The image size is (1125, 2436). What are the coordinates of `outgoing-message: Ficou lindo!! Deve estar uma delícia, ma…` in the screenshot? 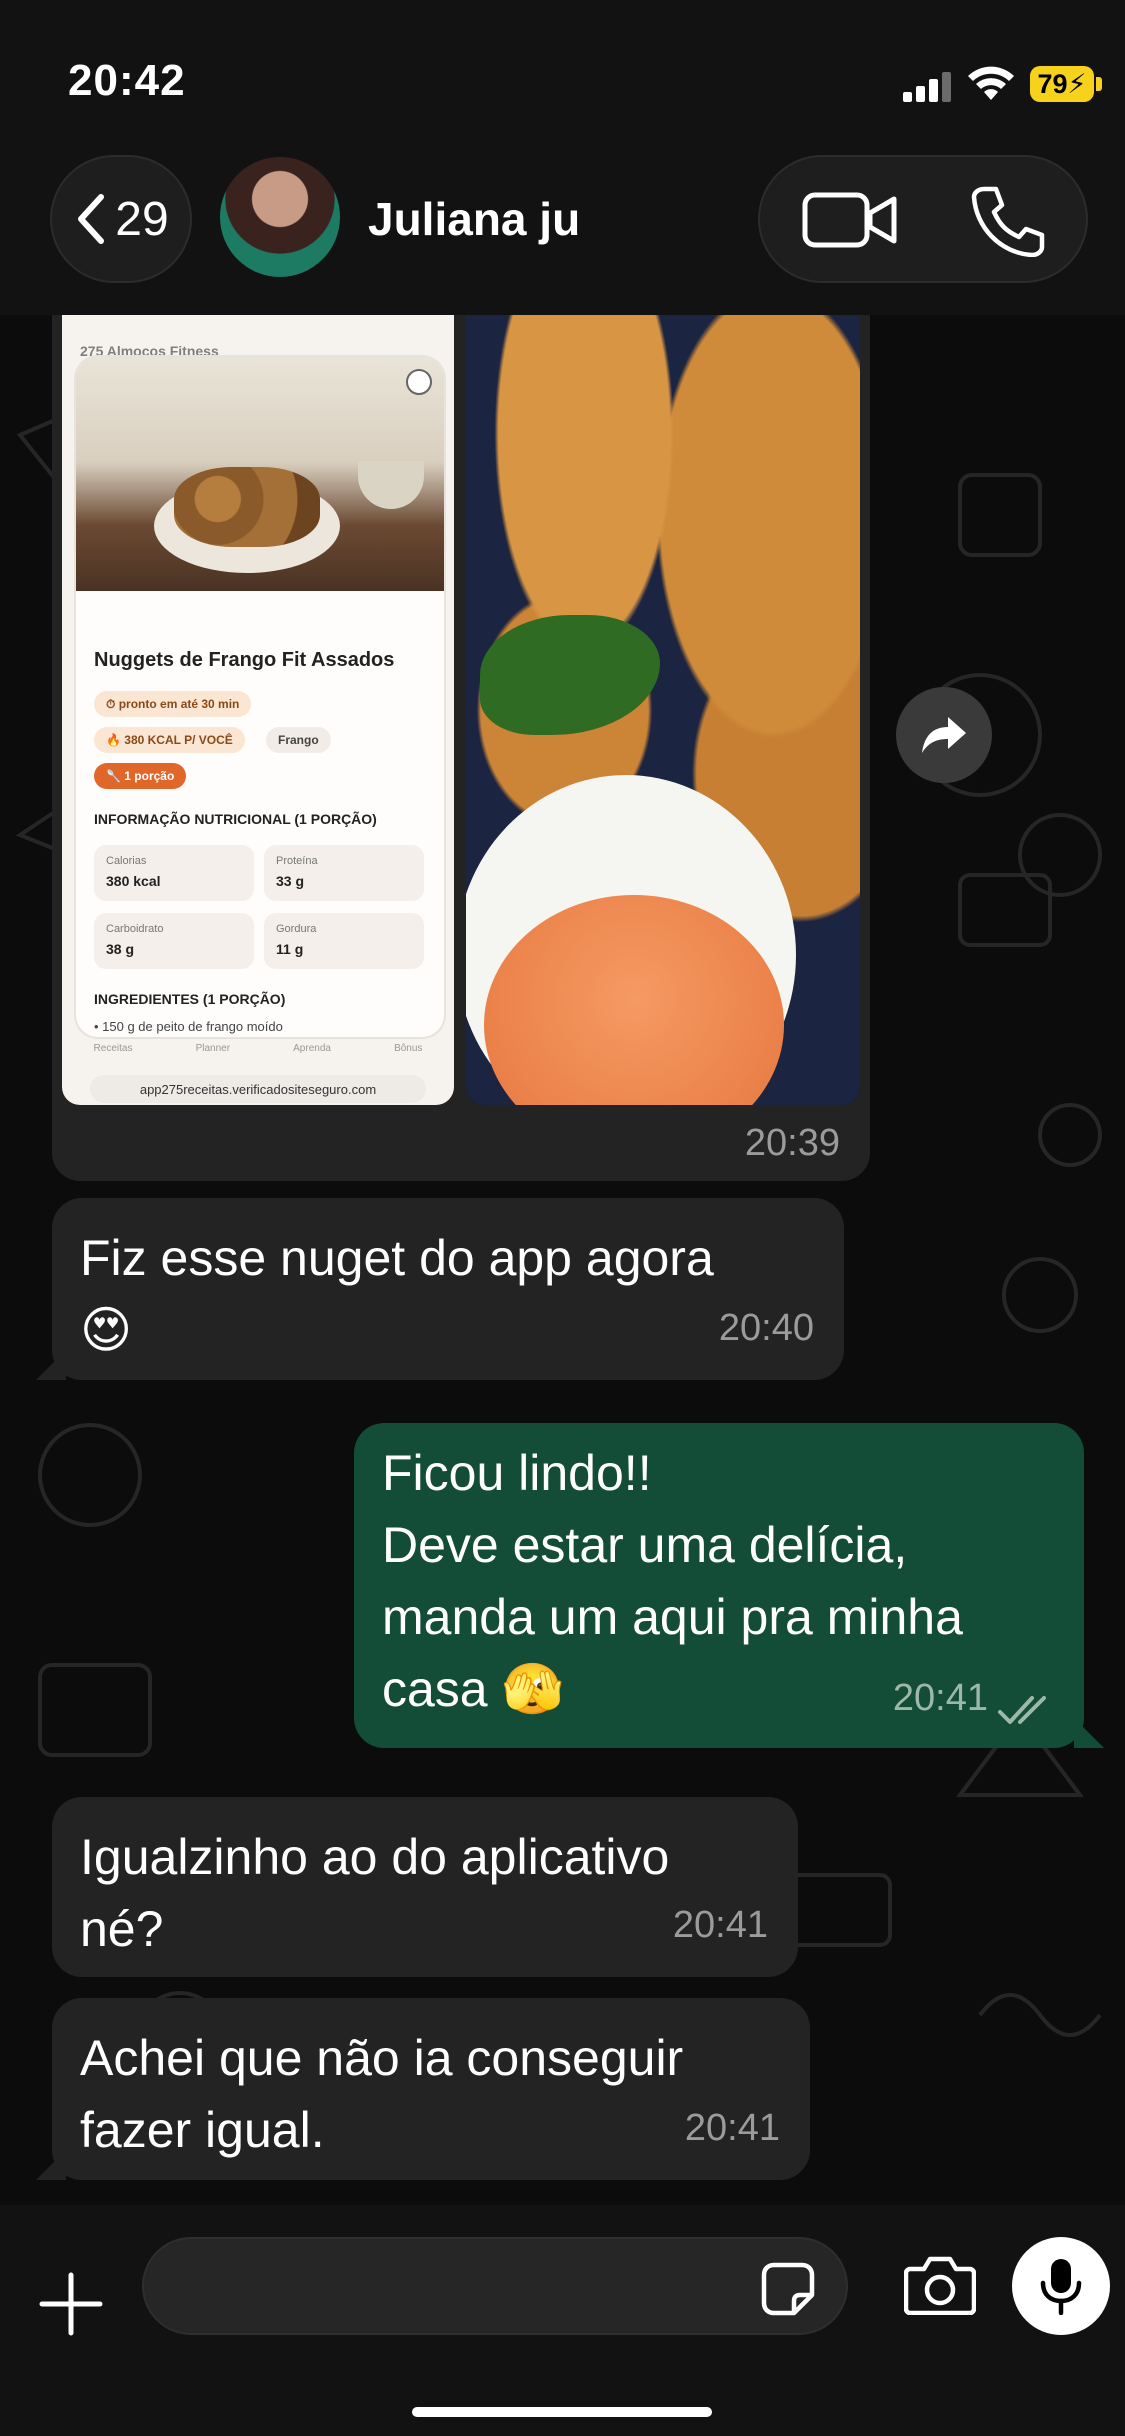 It's located at (719, 1585).